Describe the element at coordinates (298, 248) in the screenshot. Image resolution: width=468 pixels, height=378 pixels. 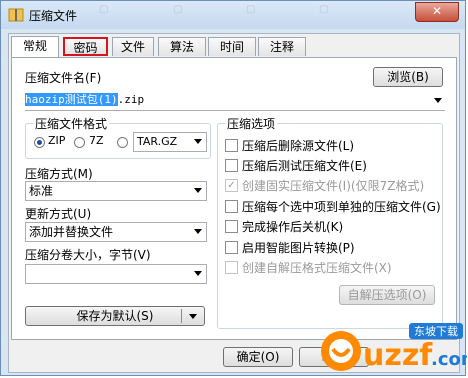
I see `option-smart-image-label: 启用智能图片转换(P)` at that location.